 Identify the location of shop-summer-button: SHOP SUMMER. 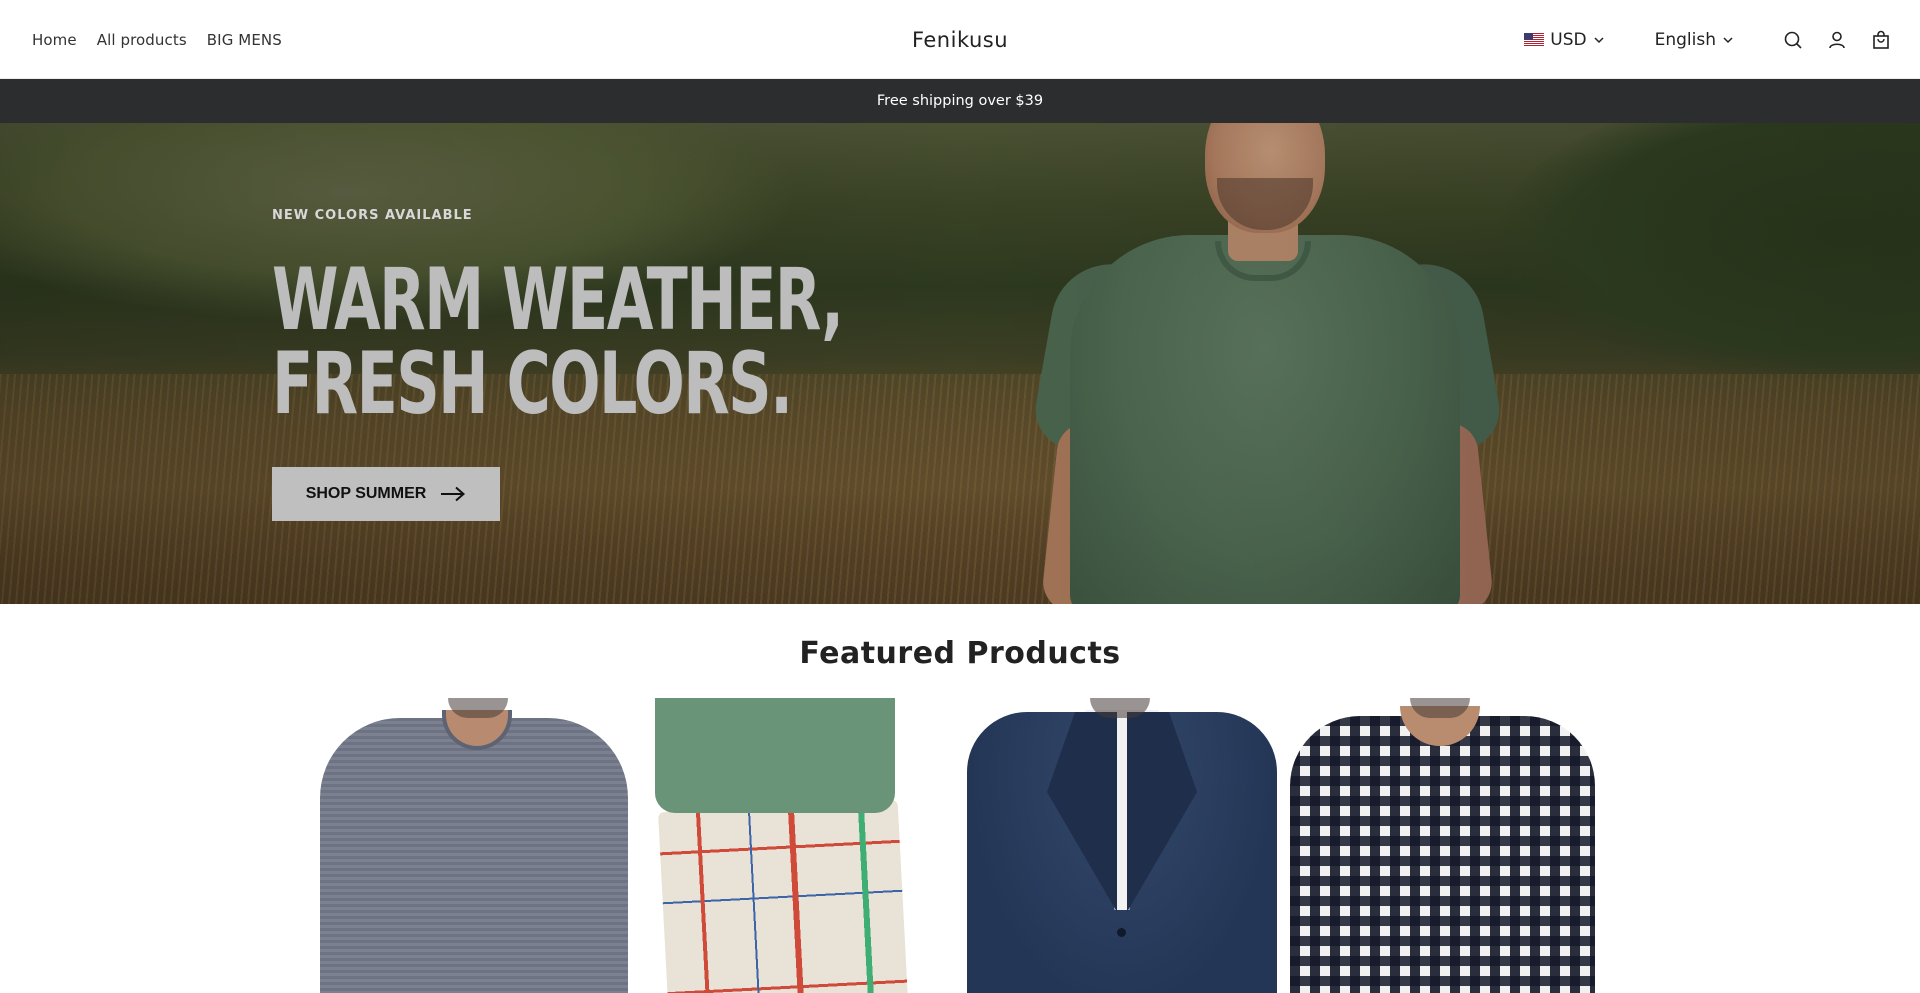
(386, 494).